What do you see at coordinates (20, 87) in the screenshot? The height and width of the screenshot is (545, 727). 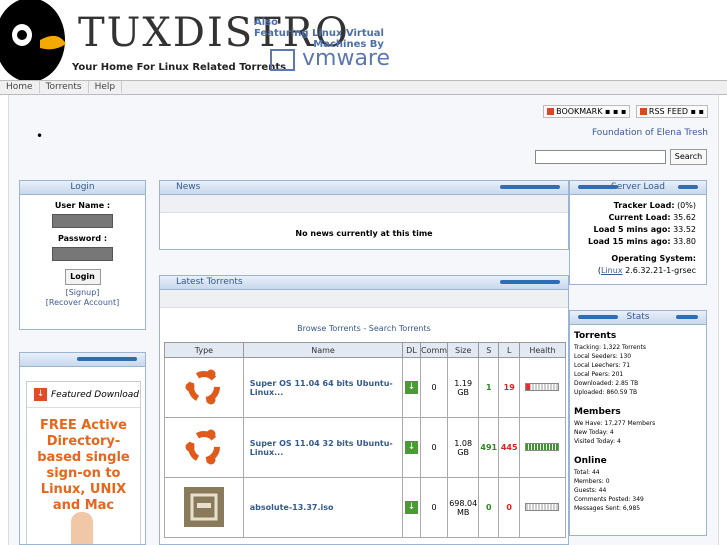 I see `nav-home: Home` at bounding box center [20, 87].